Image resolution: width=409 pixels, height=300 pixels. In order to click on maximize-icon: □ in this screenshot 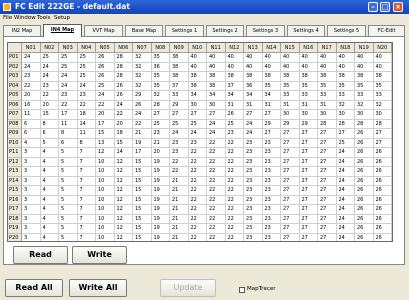, I will do `click(385, 7)`.